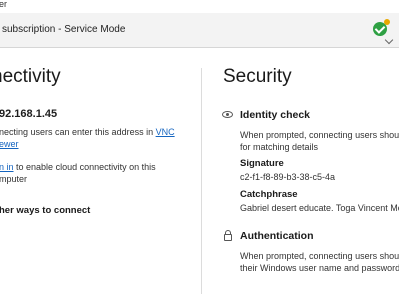 The height and width of the screenshot is (300, 399). I want to click on catchphrase-label: Catchphrase, so click(269, 194).